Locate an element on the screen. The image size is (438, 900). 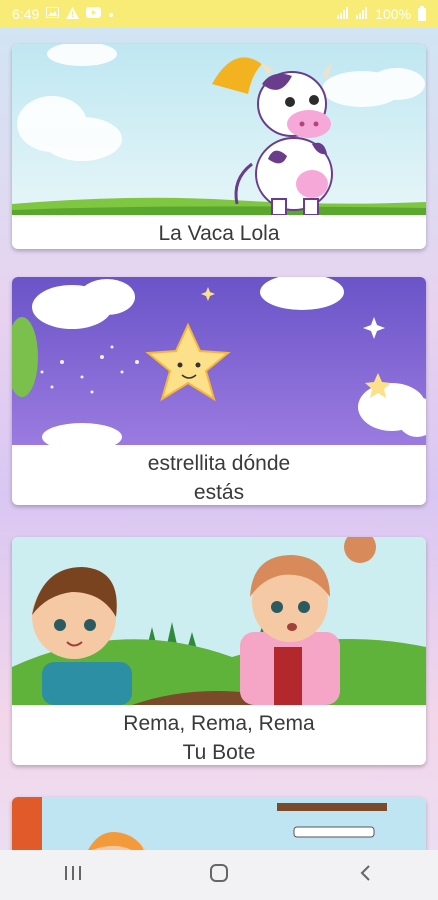
song-title-line: La Vaca Lola is located at coordinates (219, 233).